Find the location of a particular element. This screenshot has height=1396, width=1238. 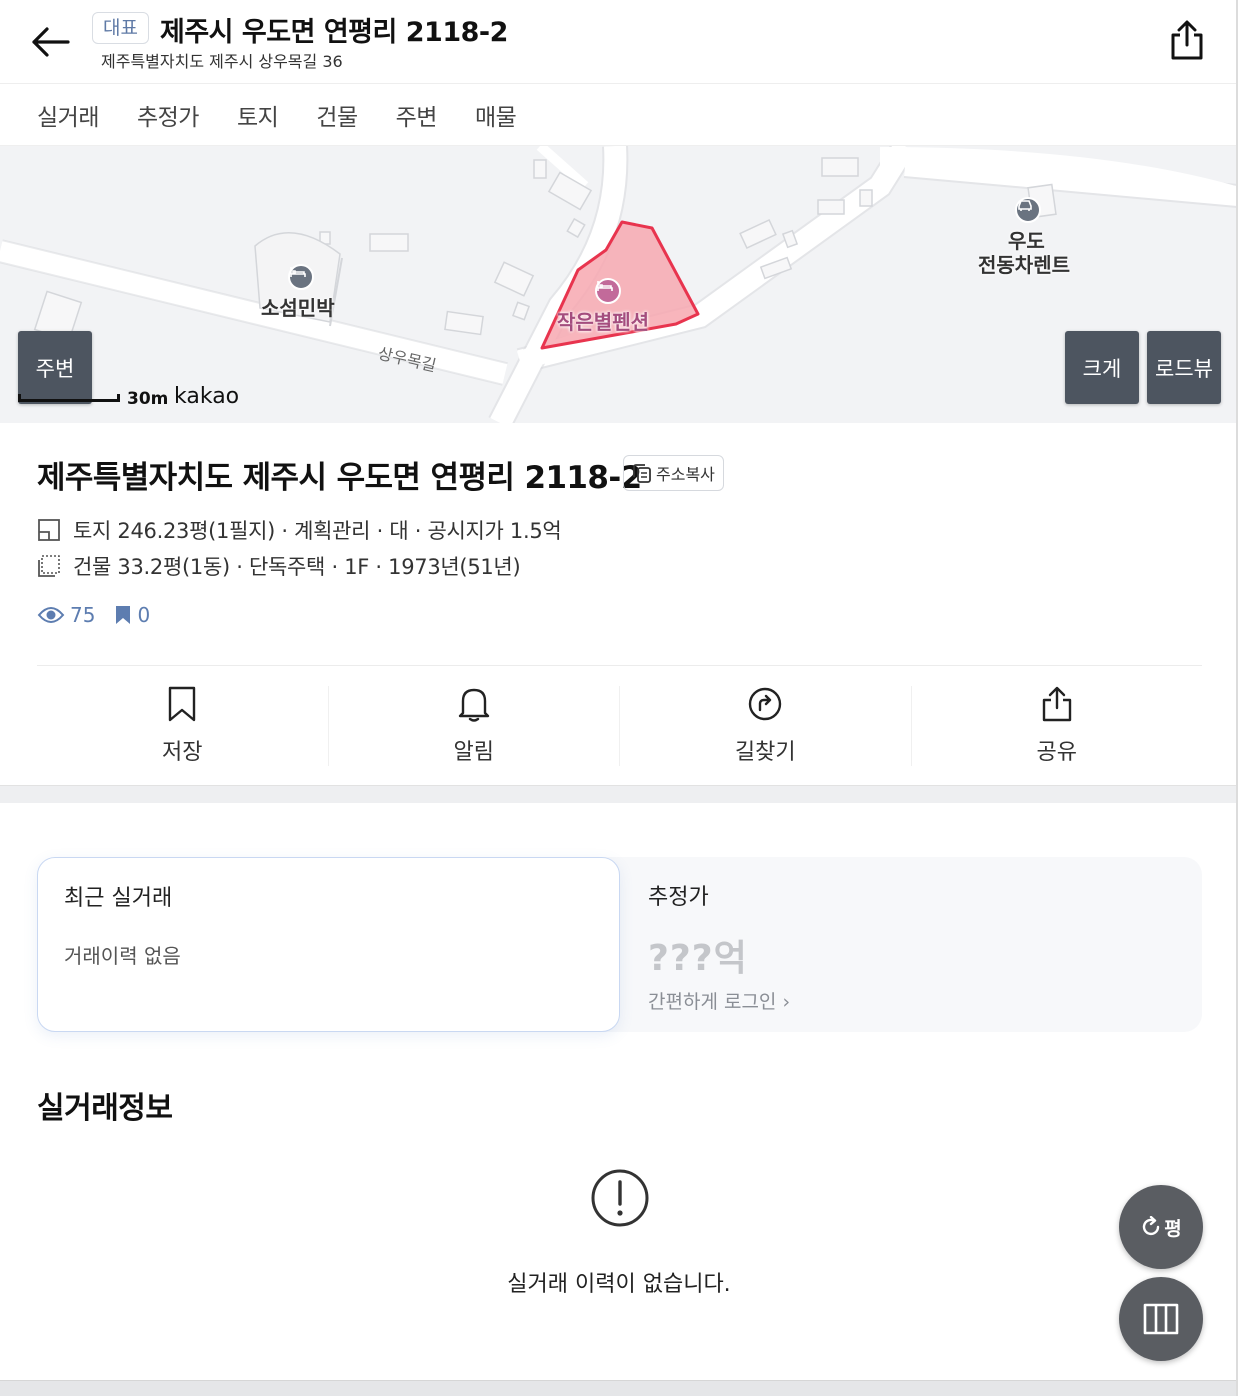

share-label: 공유 is located at coordinates (1056, 752).